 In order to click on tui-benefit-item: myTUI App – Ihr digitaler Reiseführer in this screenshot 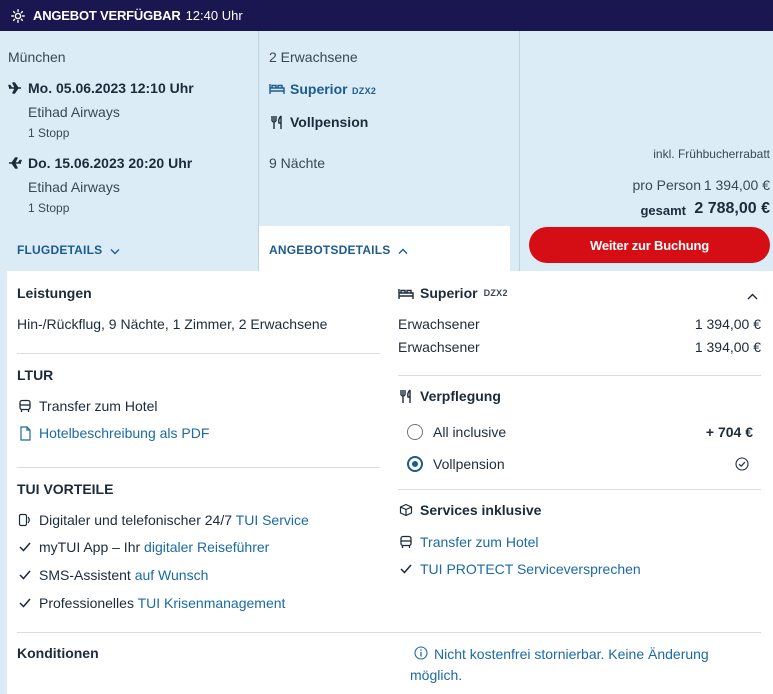, I will do `click(143, 547)`.